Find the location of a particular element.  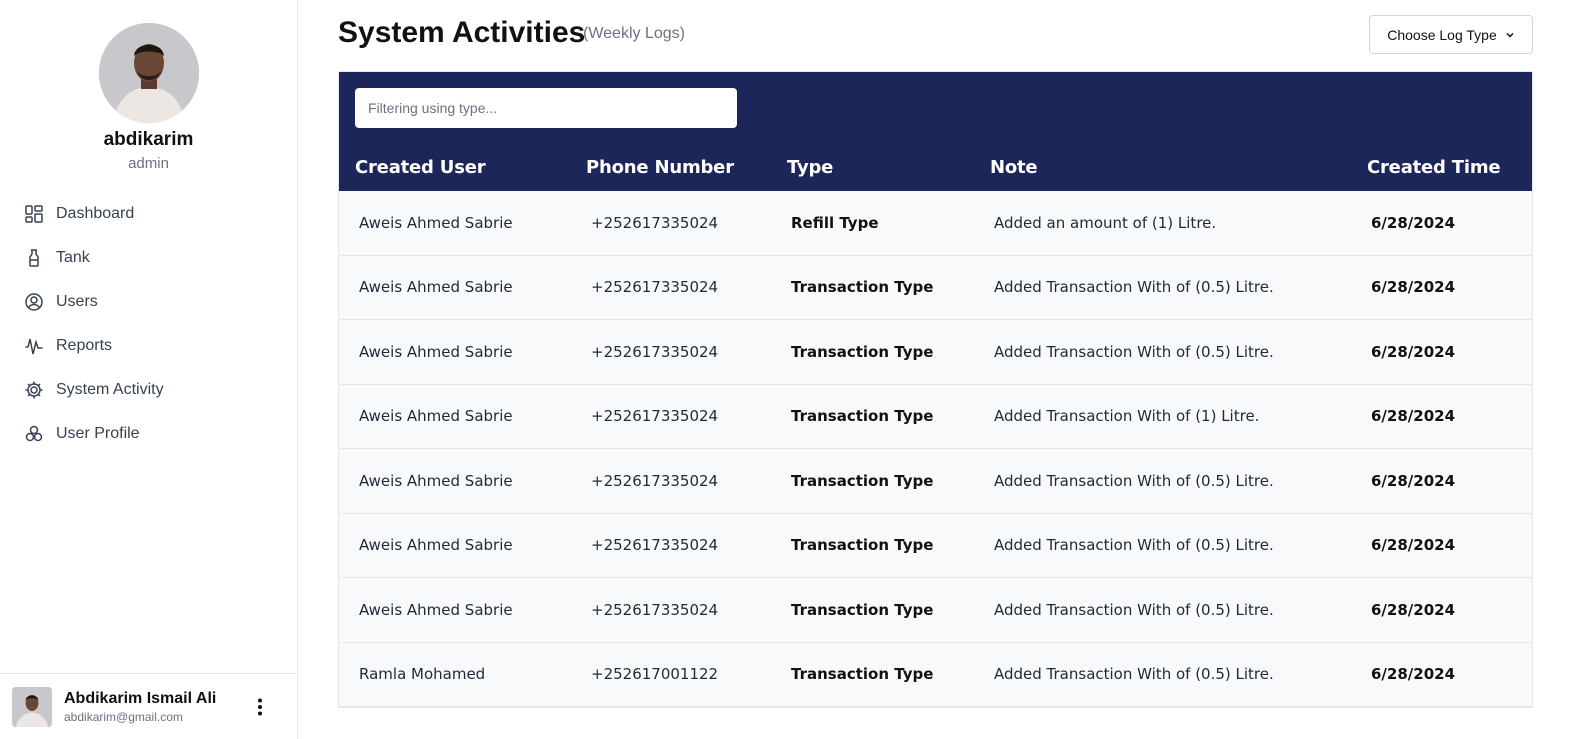

sidebar-item-reports: Reports is located at coordinates (148, 346).